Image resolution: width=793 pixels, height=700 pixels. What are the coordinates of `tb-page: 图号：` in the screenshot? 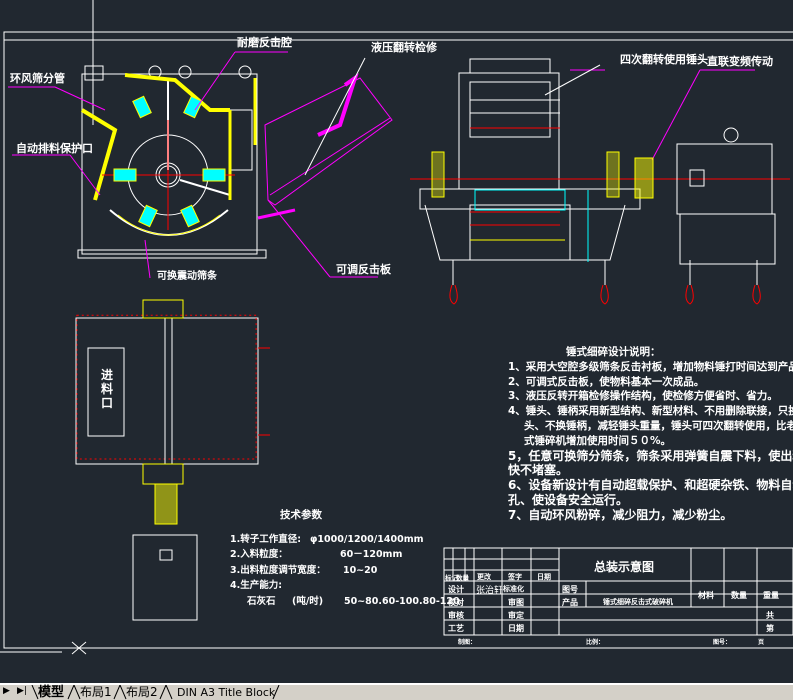 It's located at (722, 642).